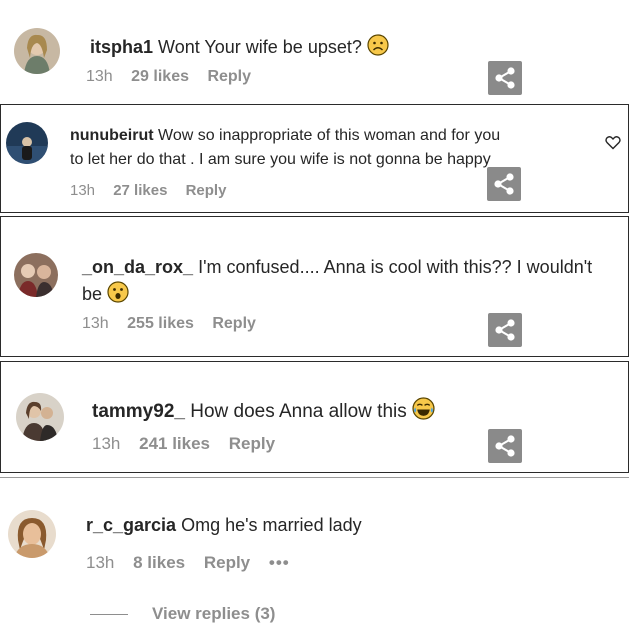  What do you see at coordinates (109, 614) in the screenshot?
I see `replies-divider-line` at bounding box center [109, 614].